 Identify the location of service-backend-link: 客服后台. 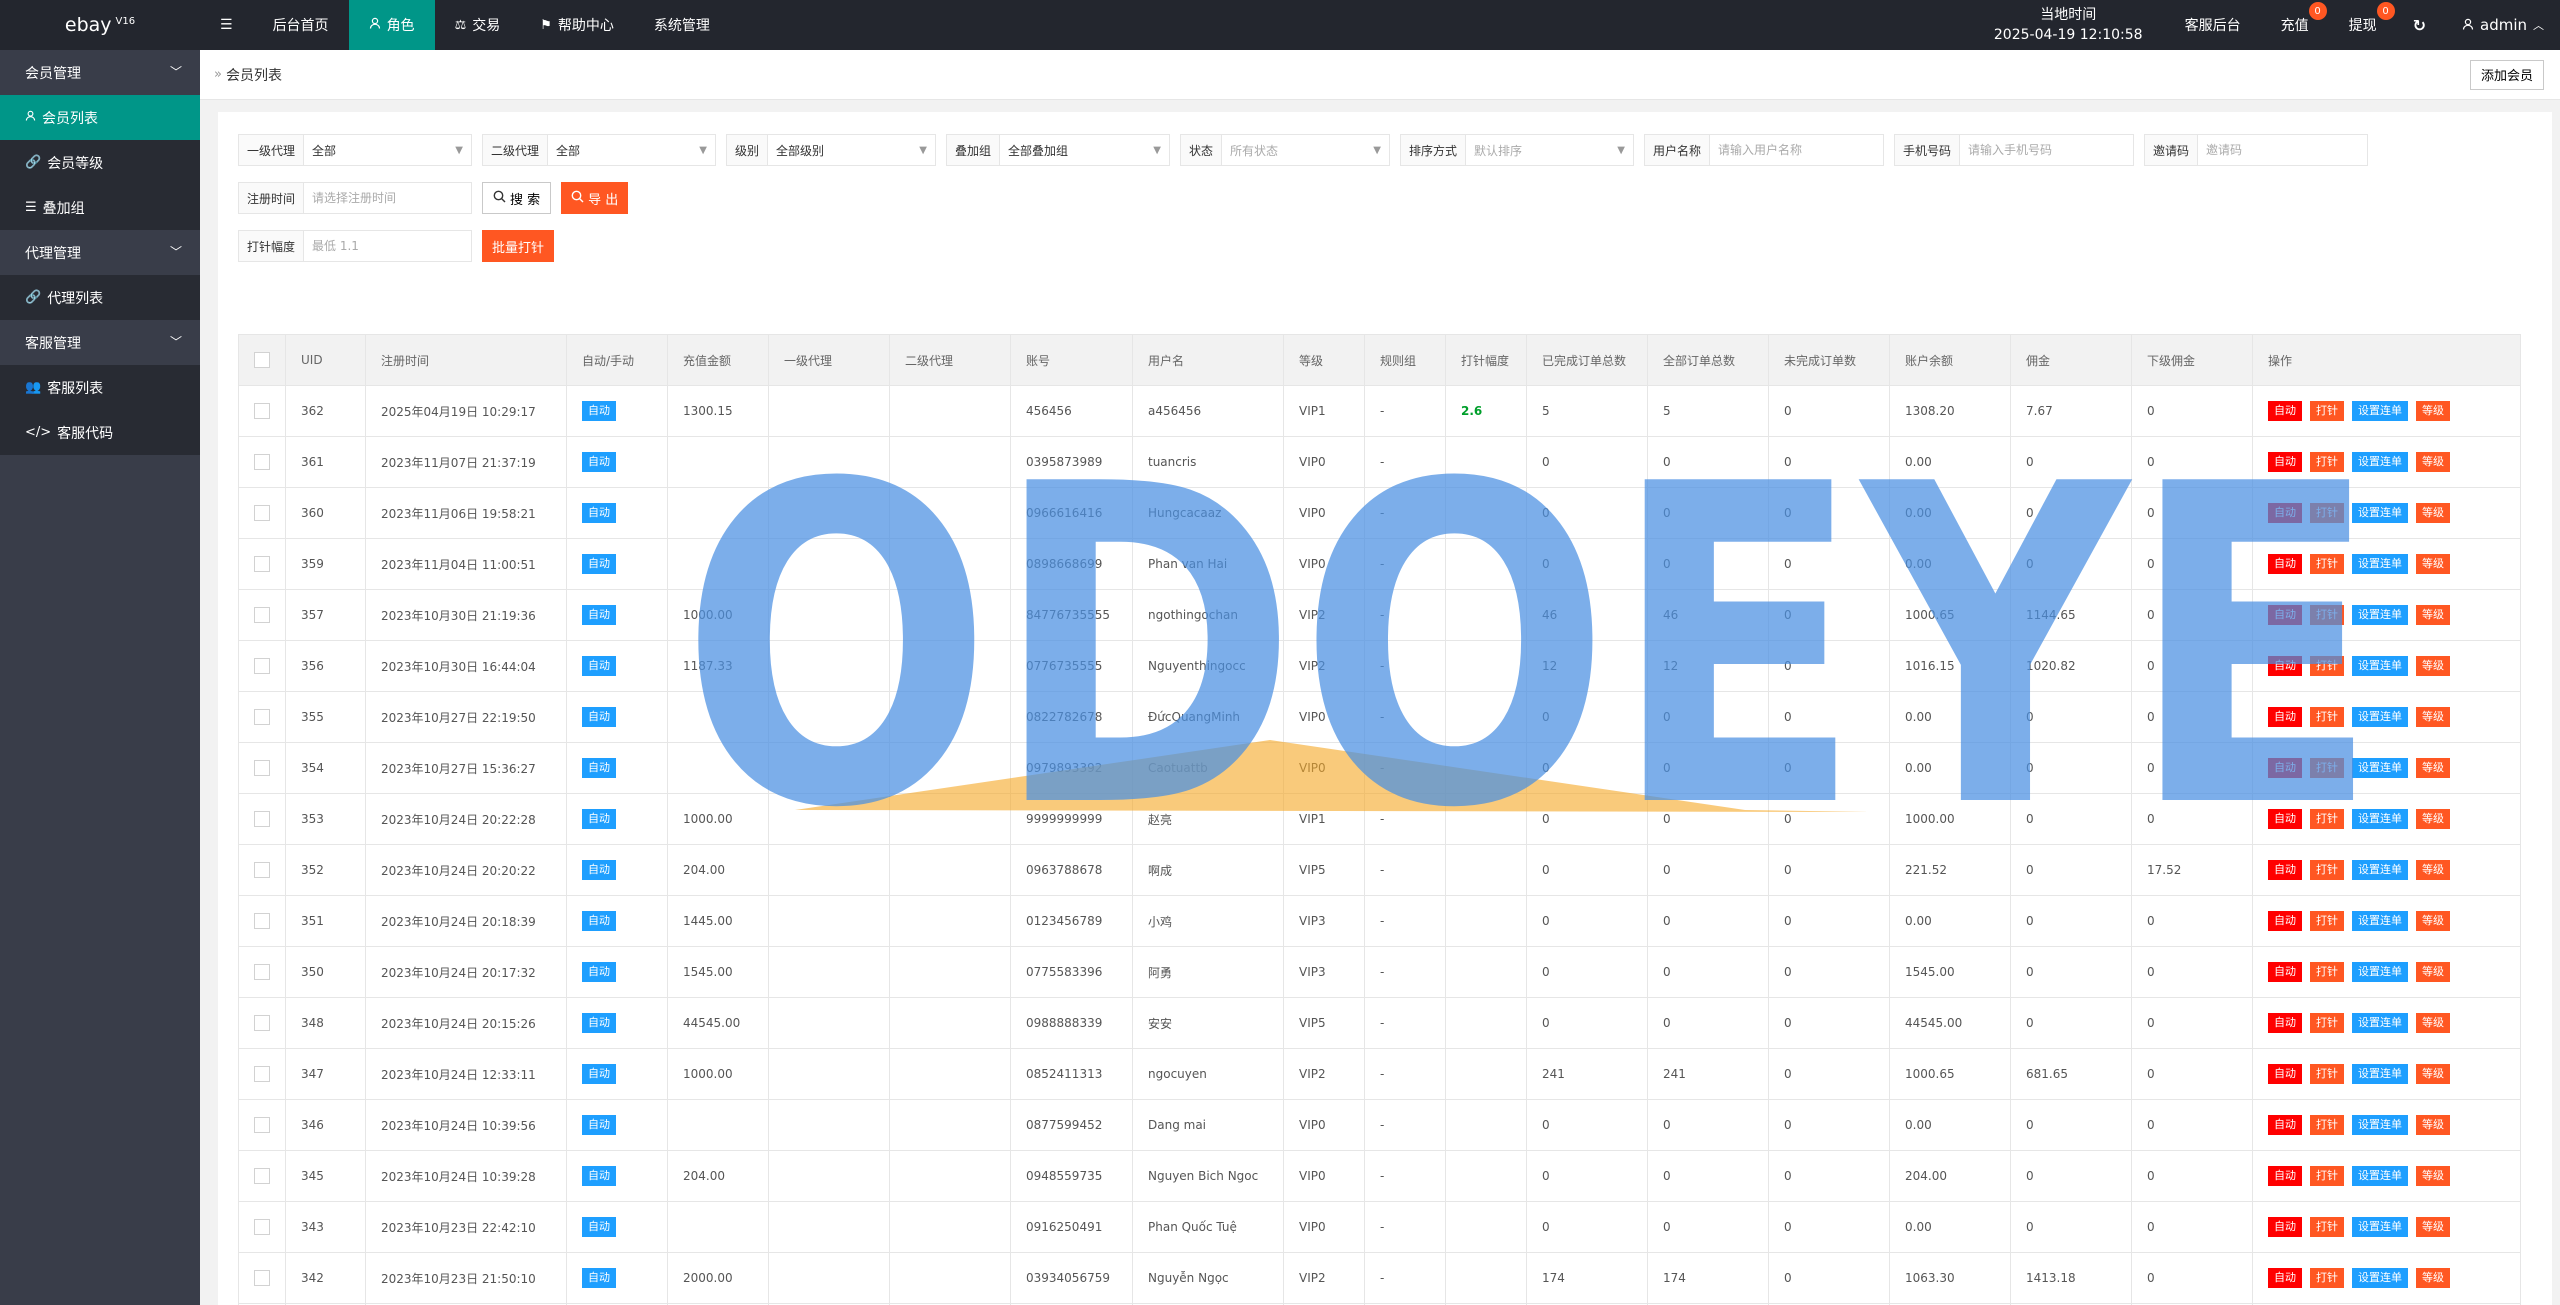
(2213, 25).